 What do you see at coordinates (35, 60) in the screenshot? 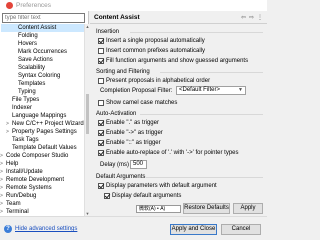
I see `tree-item-save-actions: Save Actions` at bounding box center [35, 60].